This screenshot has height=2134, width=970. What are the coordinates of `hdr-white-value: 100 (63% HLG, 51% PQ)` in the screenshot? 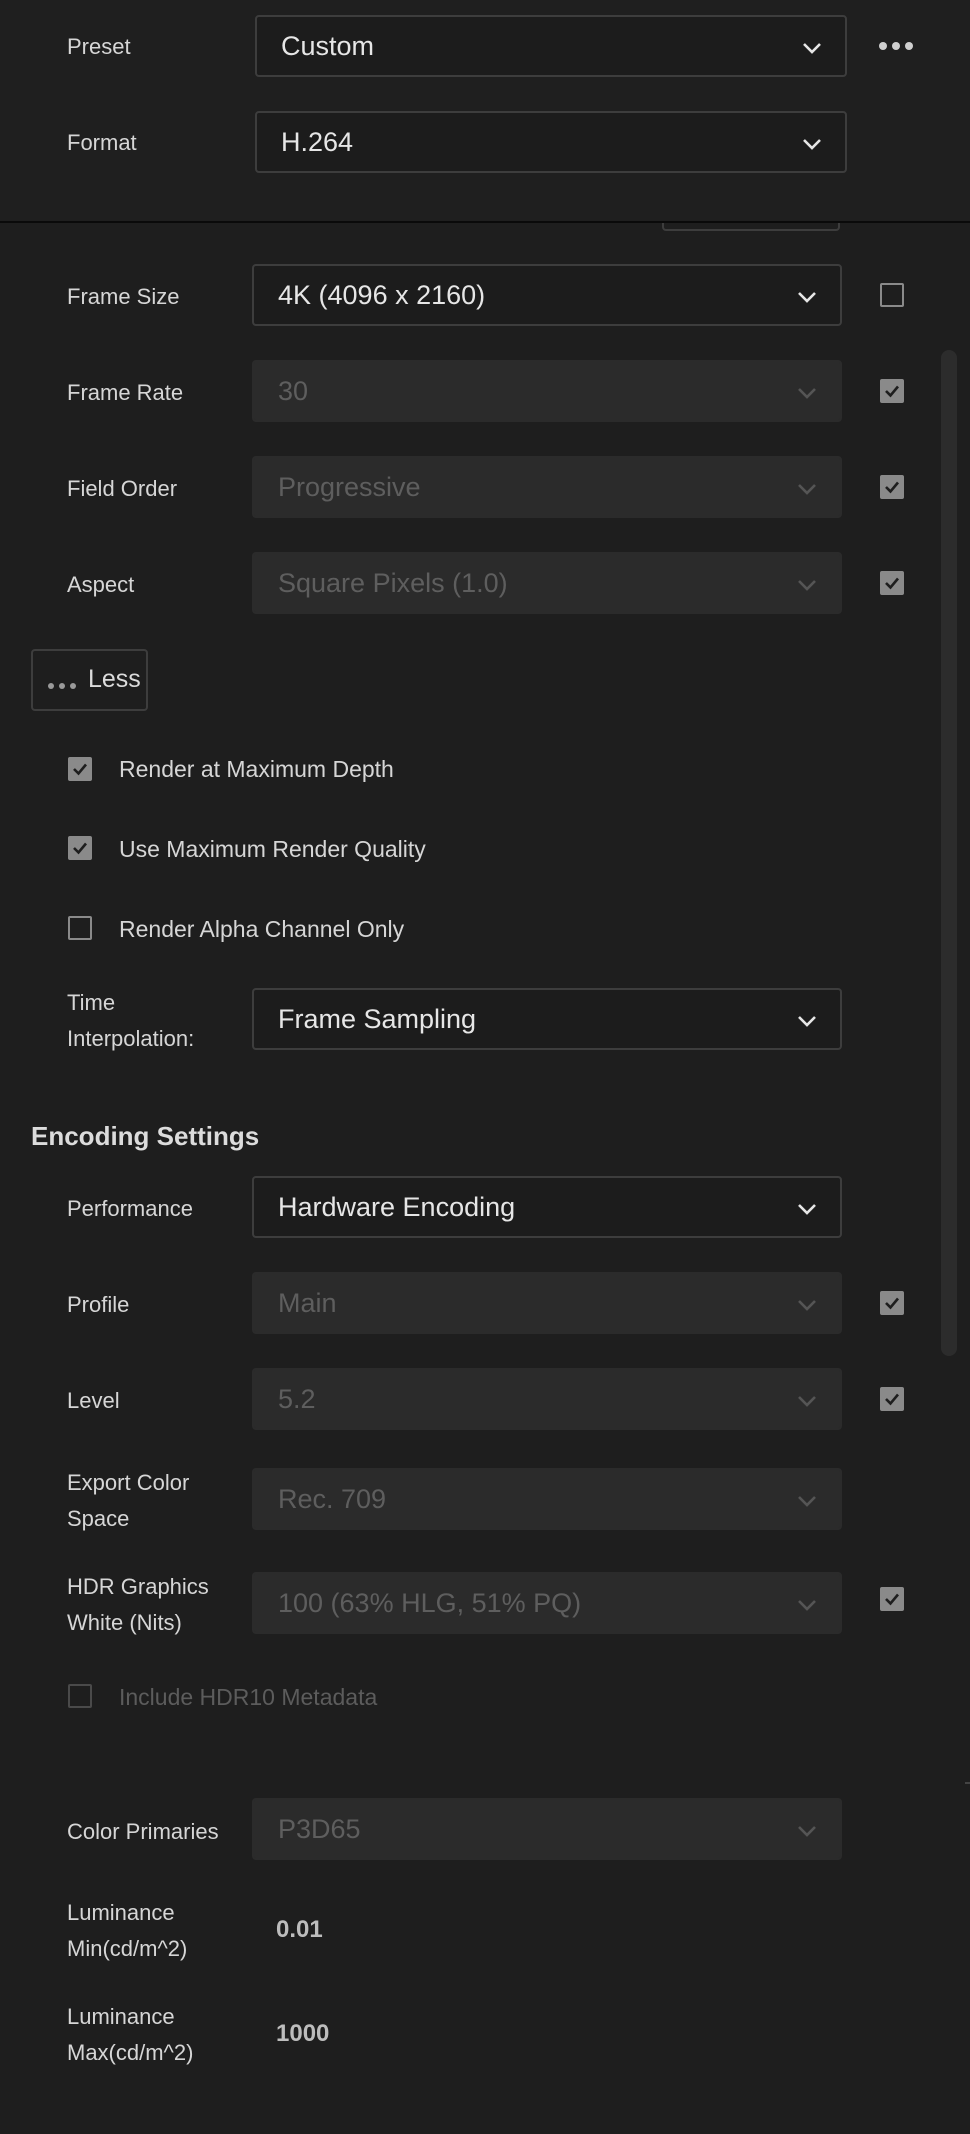 It's located at (430, 1603).